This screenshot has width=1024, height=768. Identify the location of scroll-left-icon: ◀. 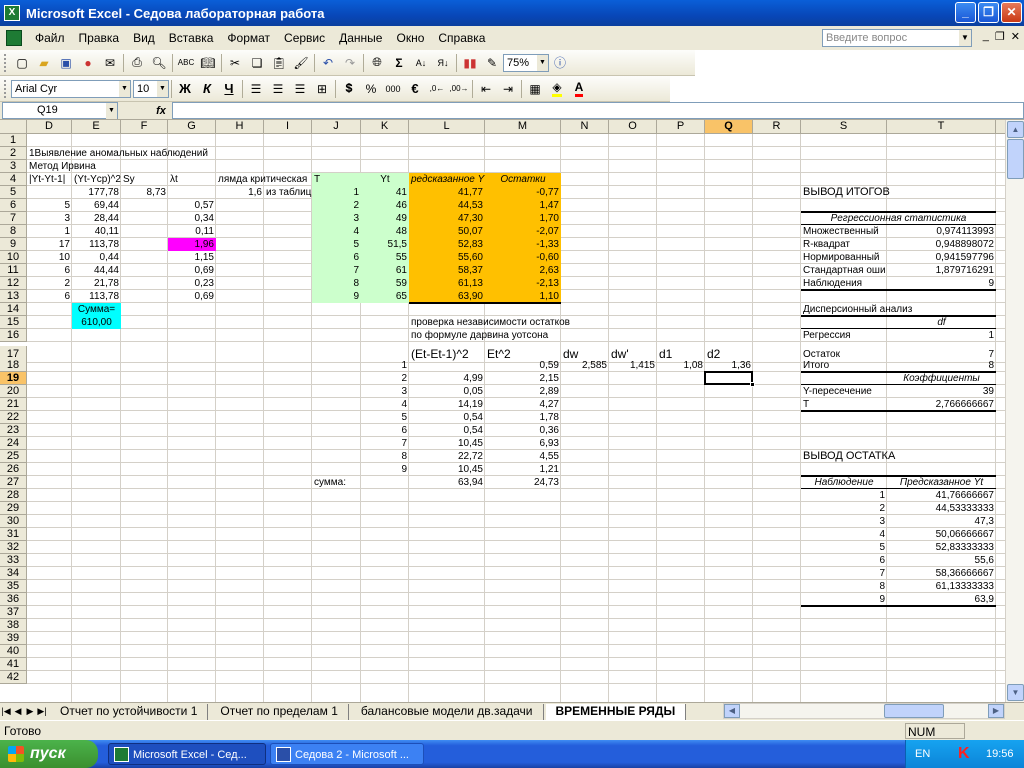
(732, 711).